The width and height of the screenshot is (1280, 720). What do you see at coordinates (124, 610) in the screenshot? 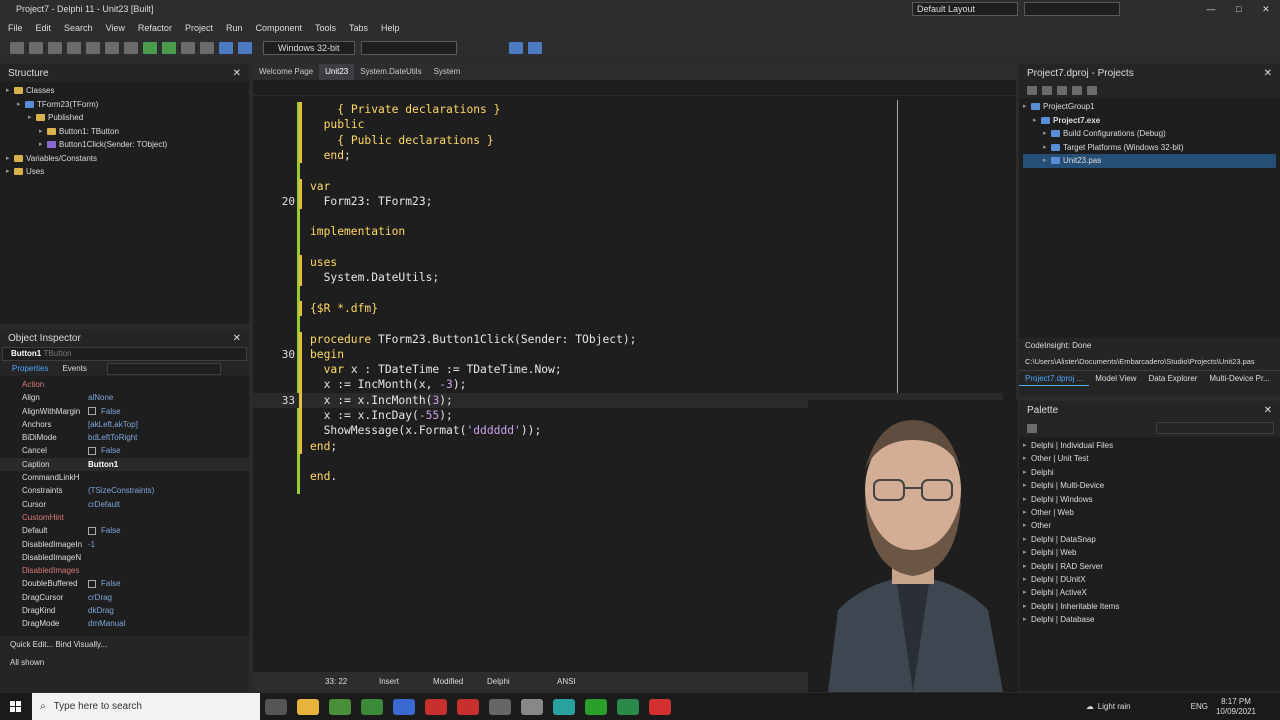
I see `property-row: DragKind dkDrag` at bounding box center [124, 610].